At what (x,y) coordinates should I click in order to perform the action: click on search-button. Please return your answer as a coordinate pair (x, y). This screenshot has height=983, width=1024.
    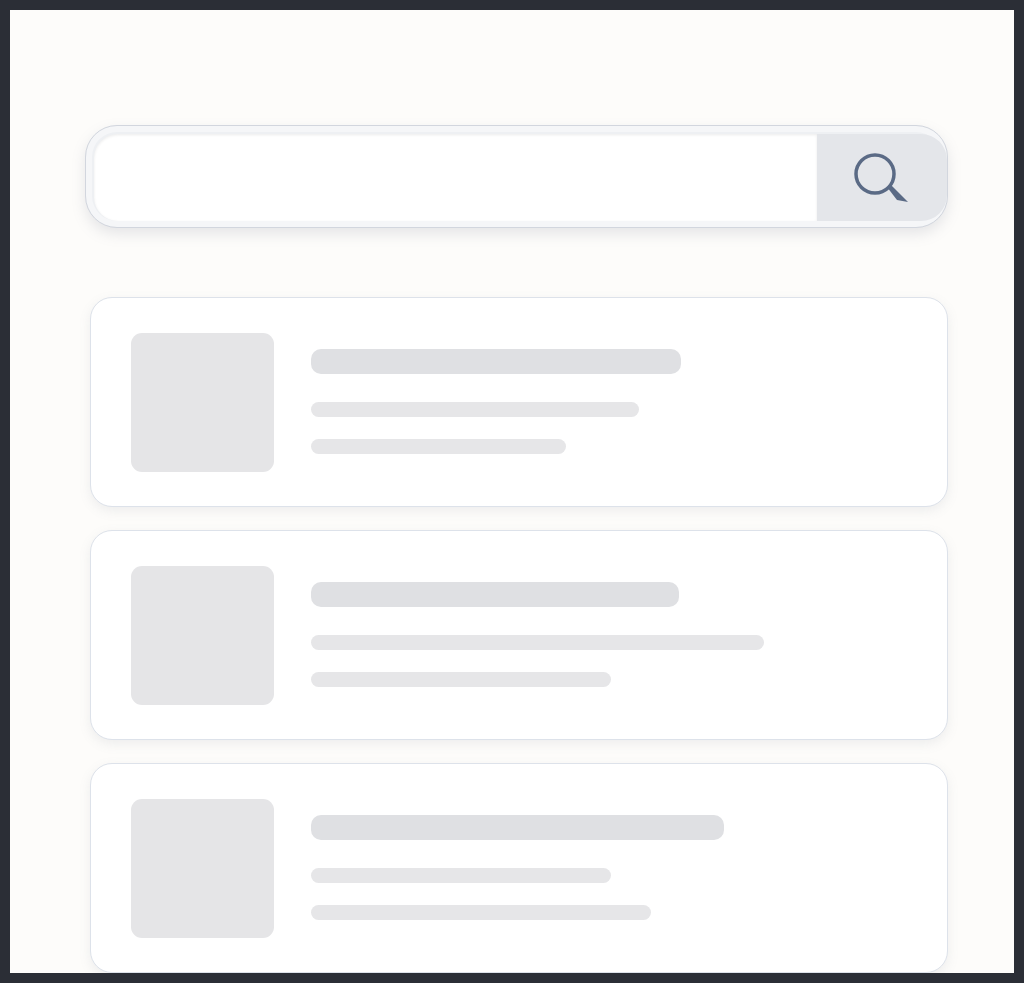
    Looking at the image, I should click on (882, 177).